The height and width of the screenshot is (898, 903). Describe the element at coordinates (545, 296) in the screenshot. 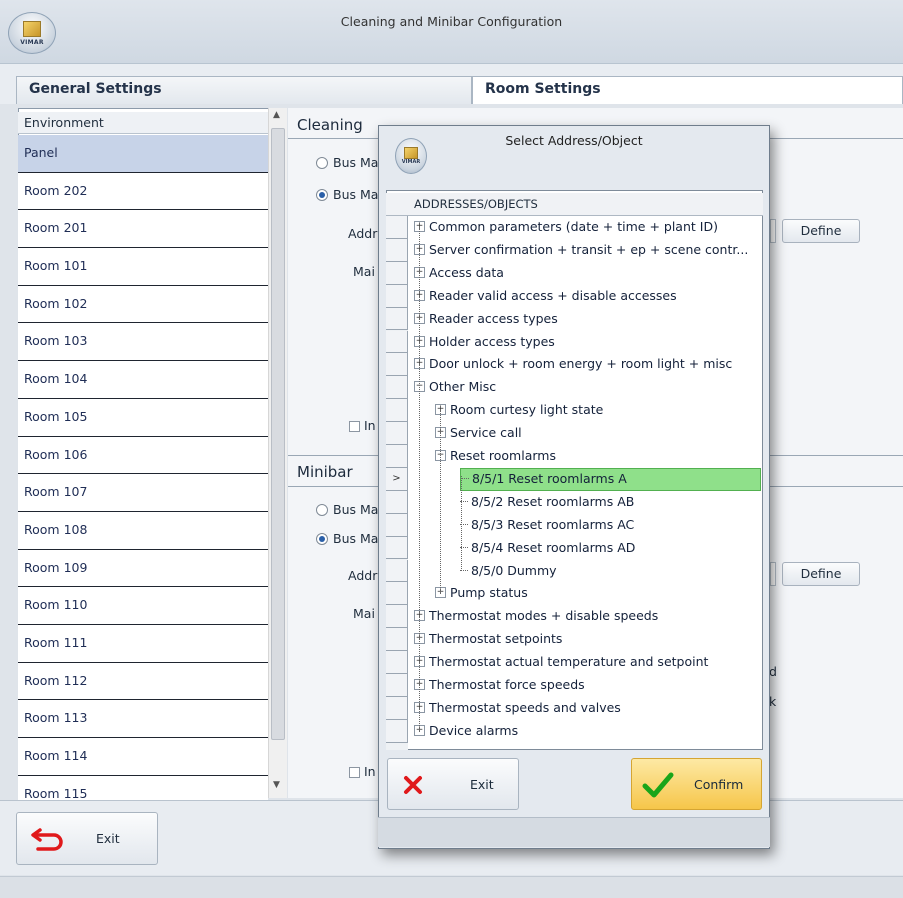

I see `tree-node: + Reader valid access + disable accesses` at that location.